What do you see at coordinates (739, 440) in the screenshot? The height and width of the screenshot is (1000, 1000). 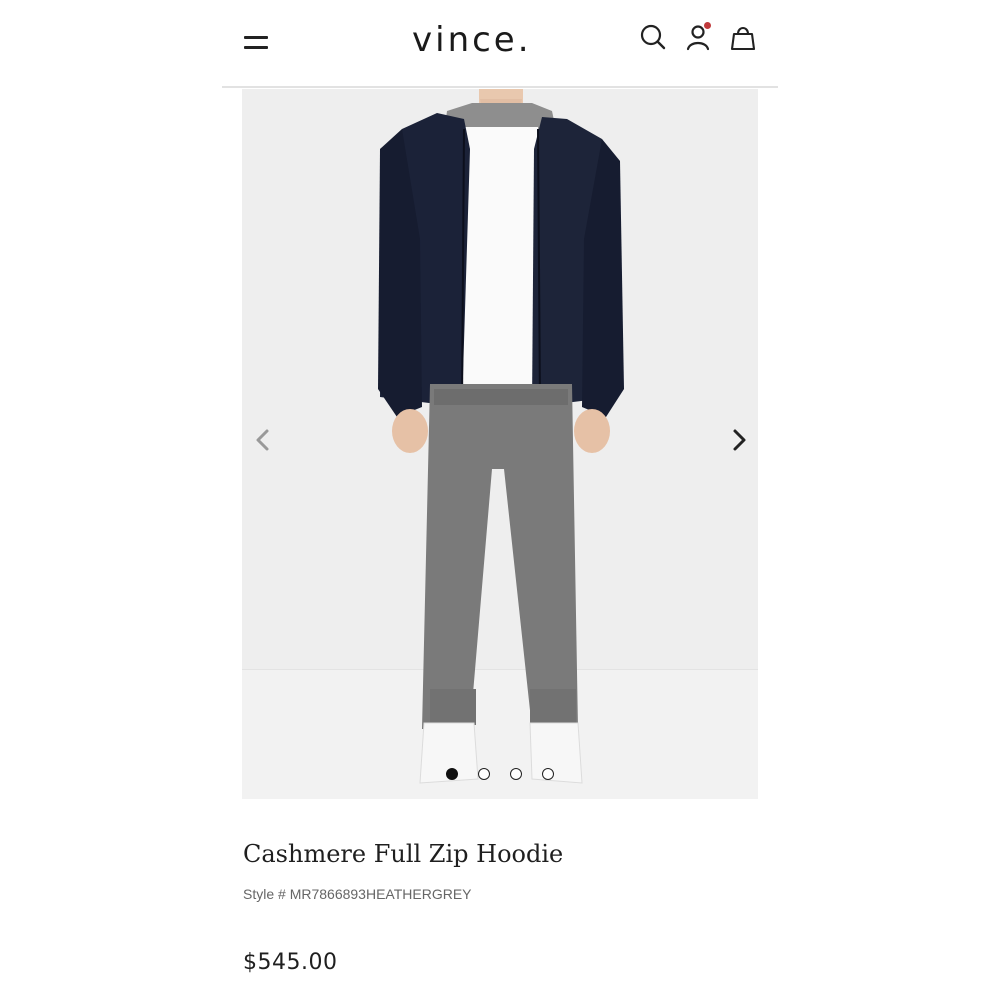 I see `chevron-right-icon` at bounding box center [739, 440].